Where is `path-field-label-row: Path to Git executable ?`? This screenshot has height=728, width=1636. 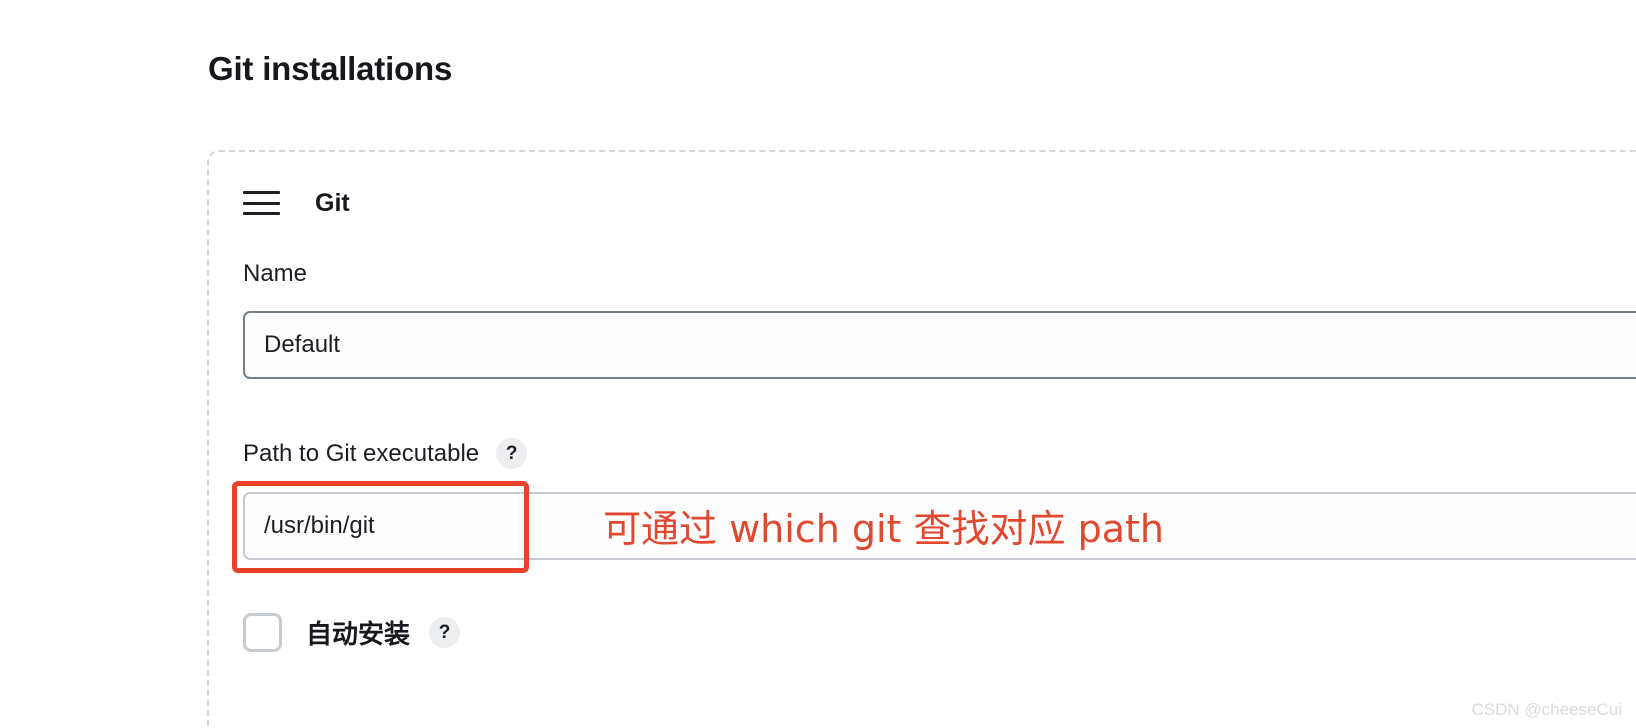
path-field-label-row: Path to Git executable ? is located at coordinates (385, 453).